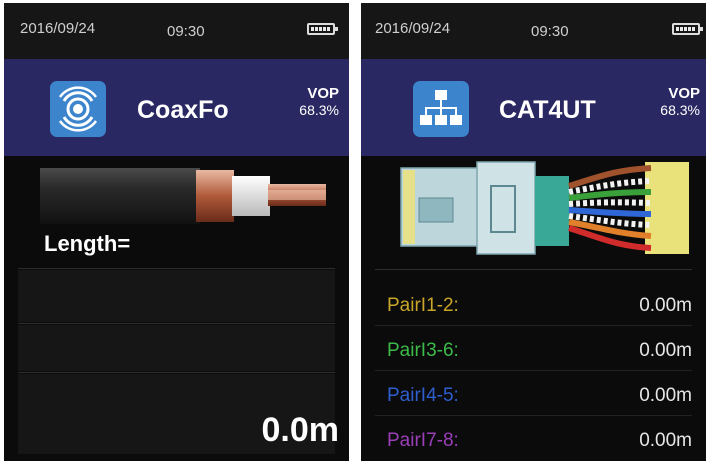  Describe the element at coordinates (423, 305) in the screenshot. I see `pair-label: PairI1-2:` at that location.